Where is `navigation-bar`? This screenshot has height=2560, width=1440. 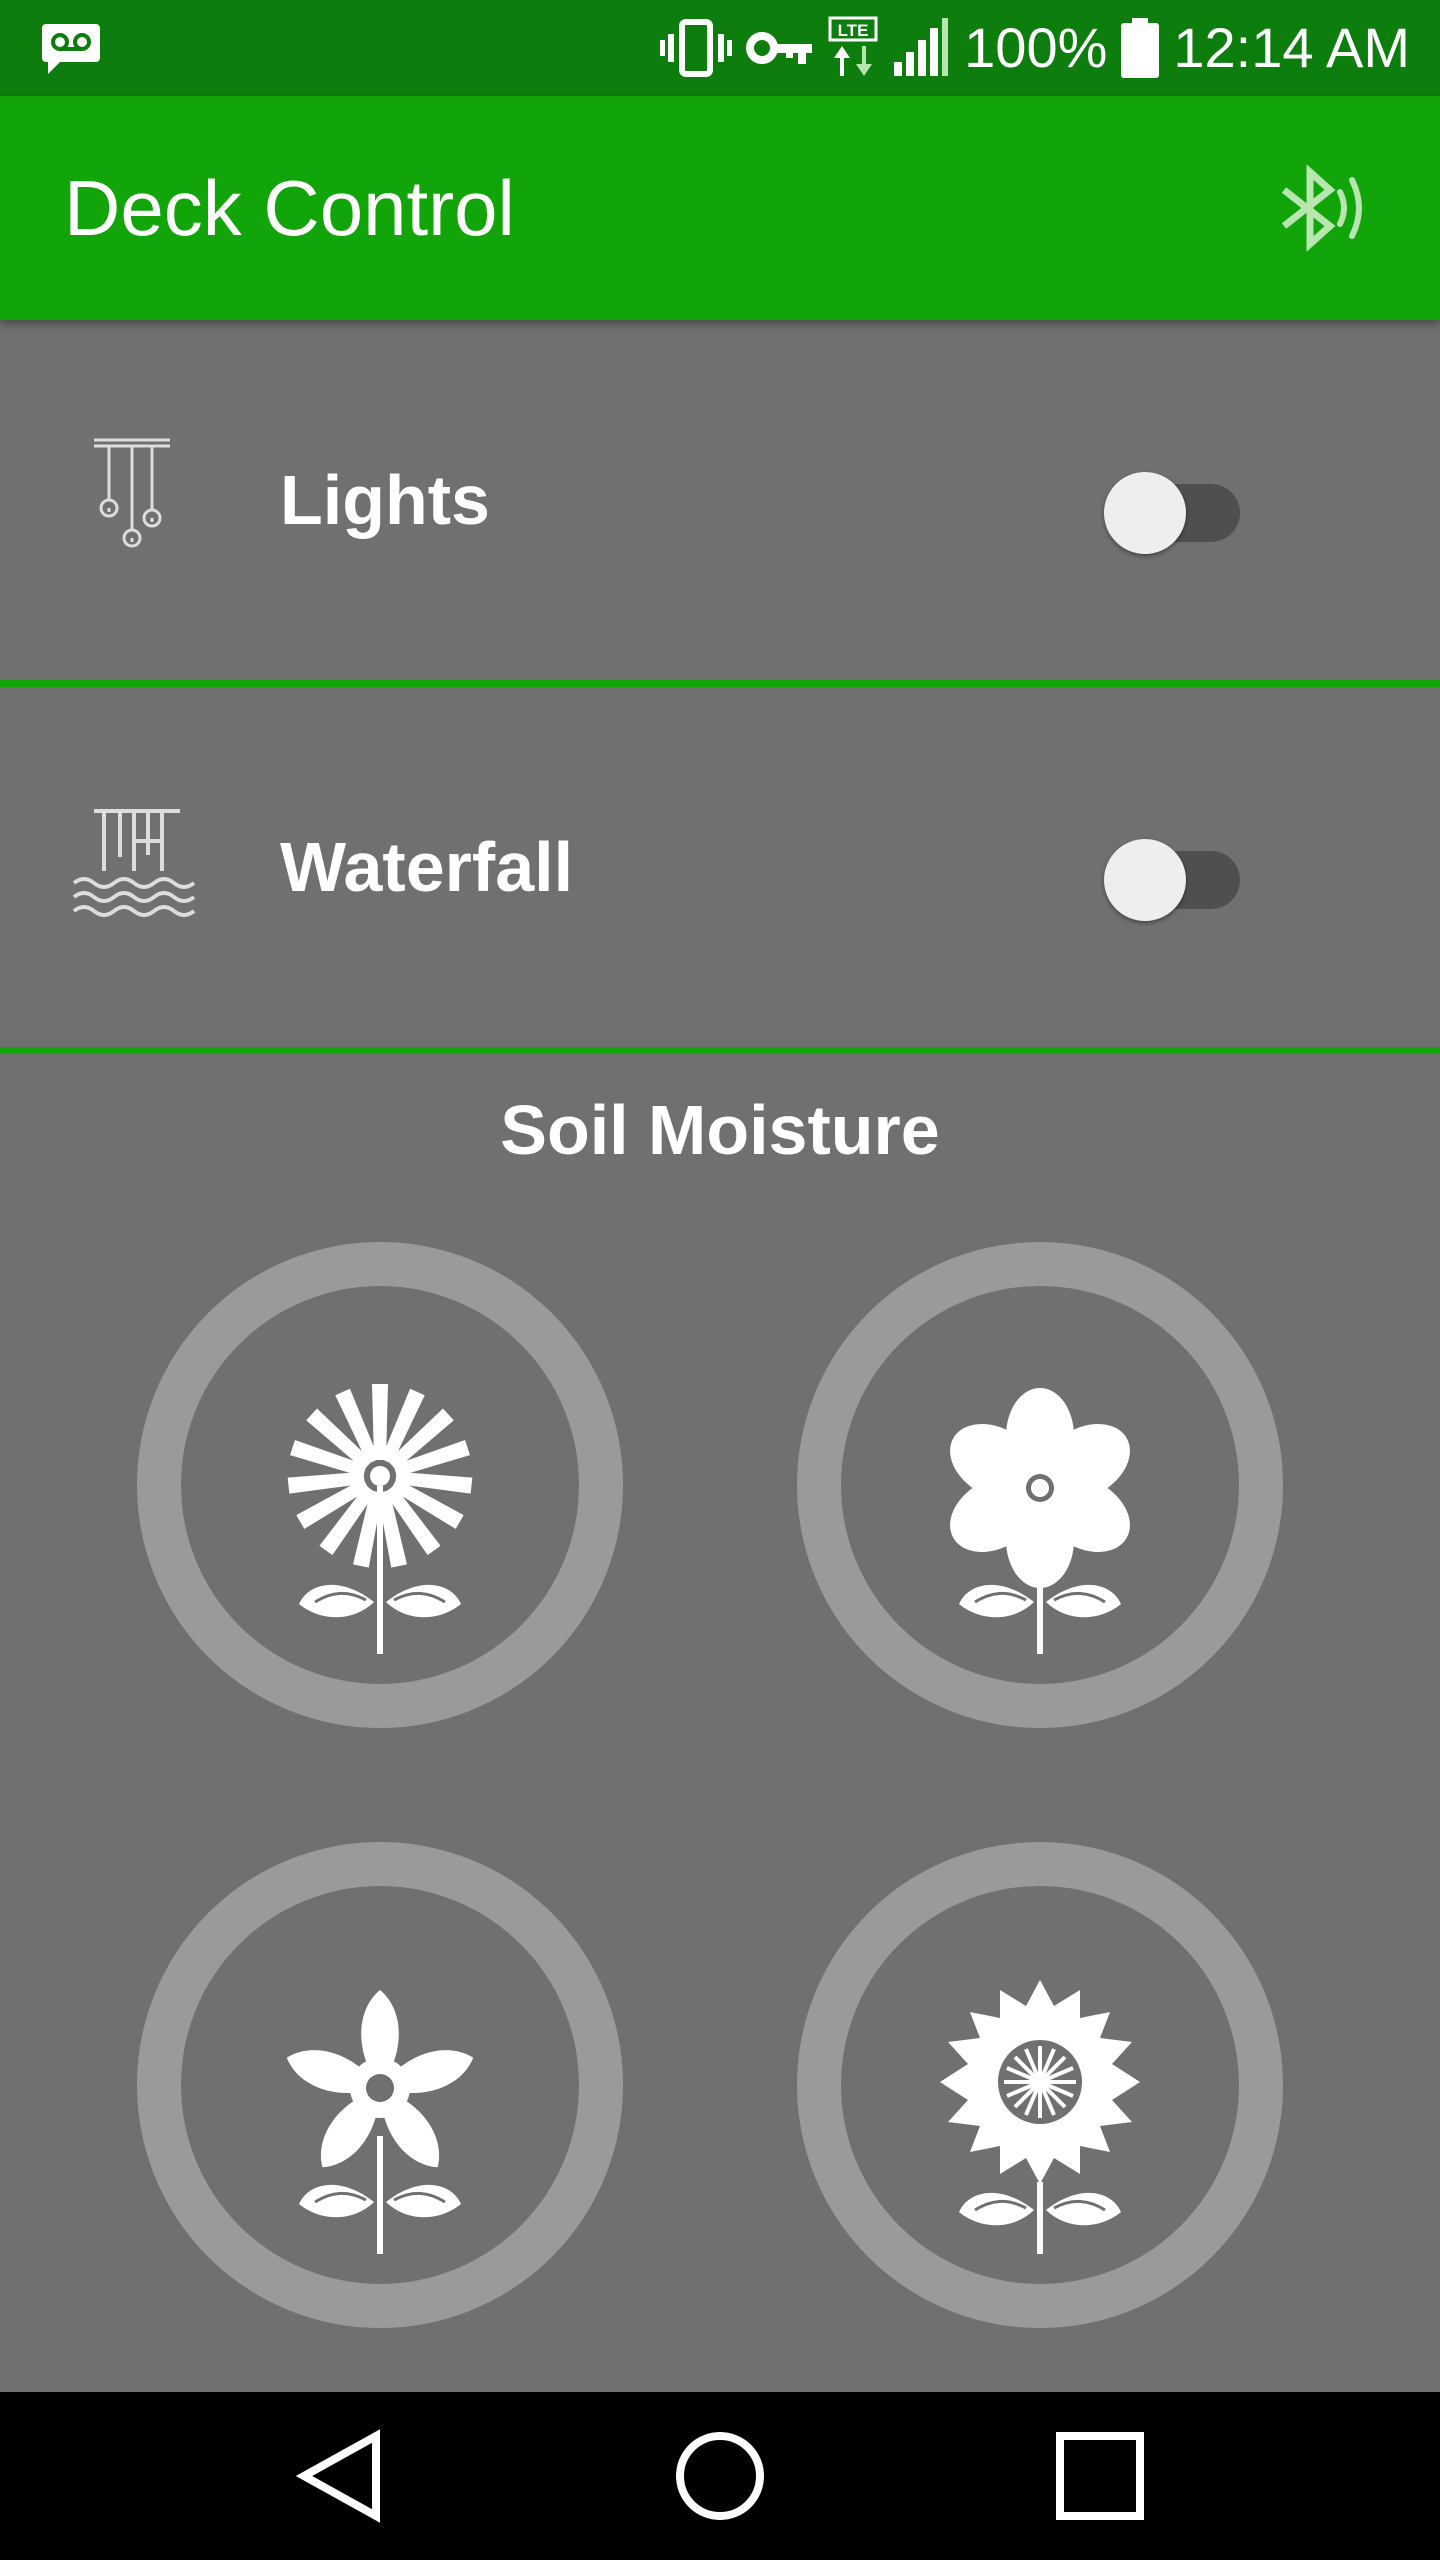
navigation-bar is located at coordinates (720, 2476).